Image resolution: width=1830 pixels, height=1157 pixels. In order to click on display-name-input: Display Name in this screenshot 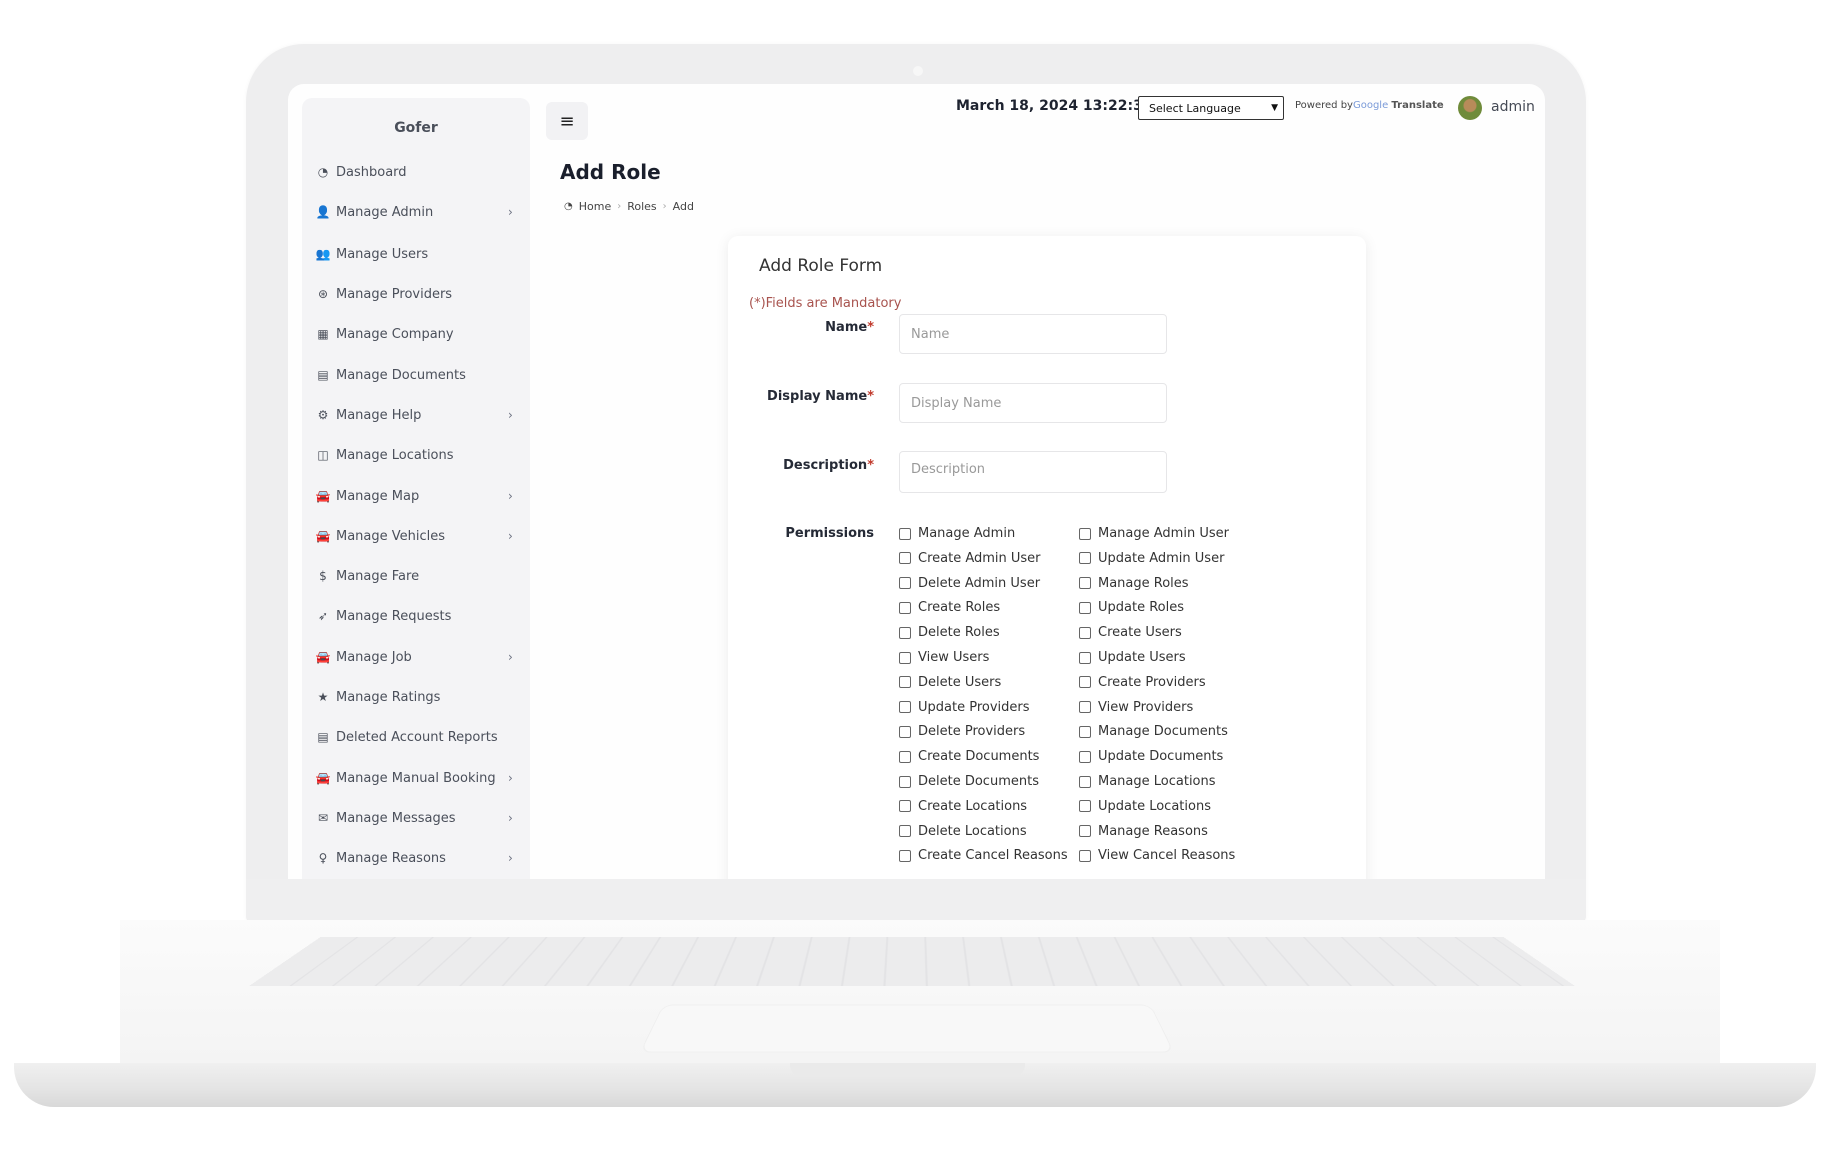, I will do `click(1033, 403)`.